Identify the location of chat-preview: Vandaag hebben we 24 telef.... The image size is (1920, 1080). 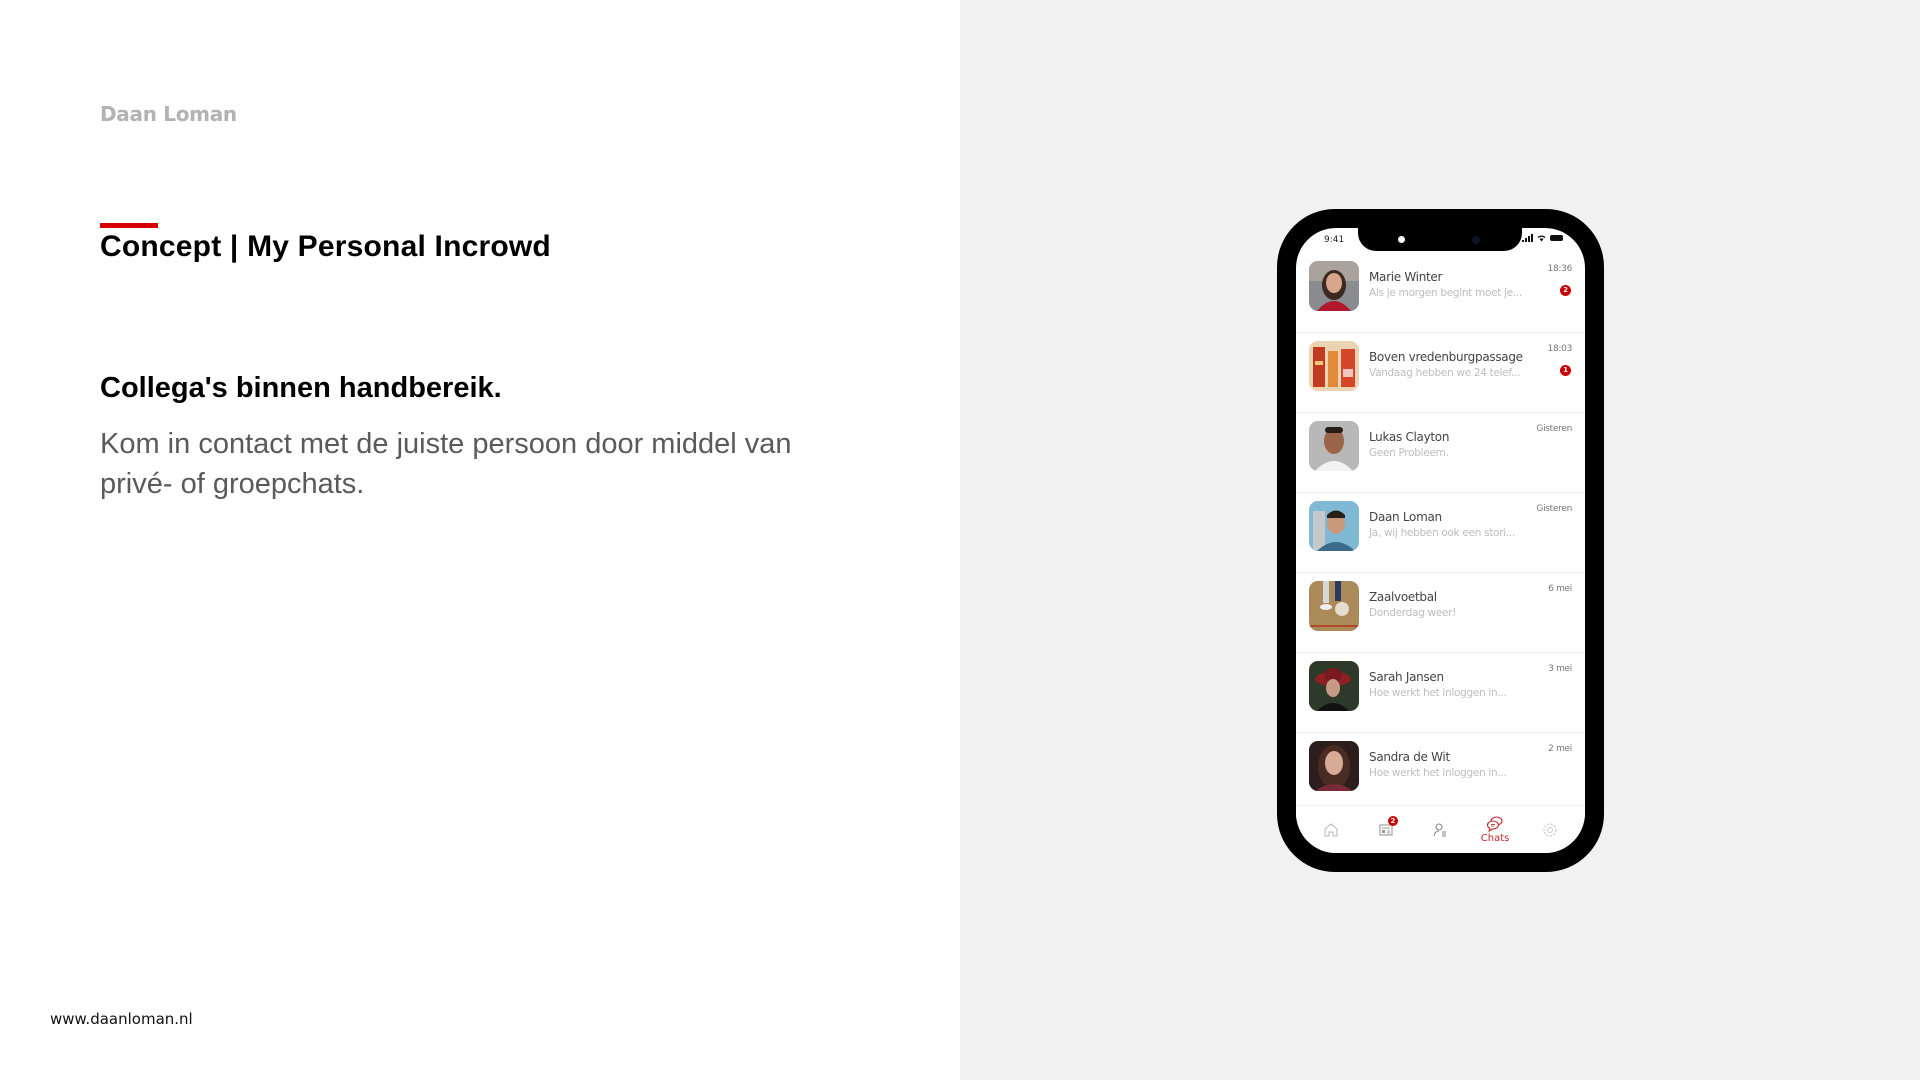
(1445, 373).